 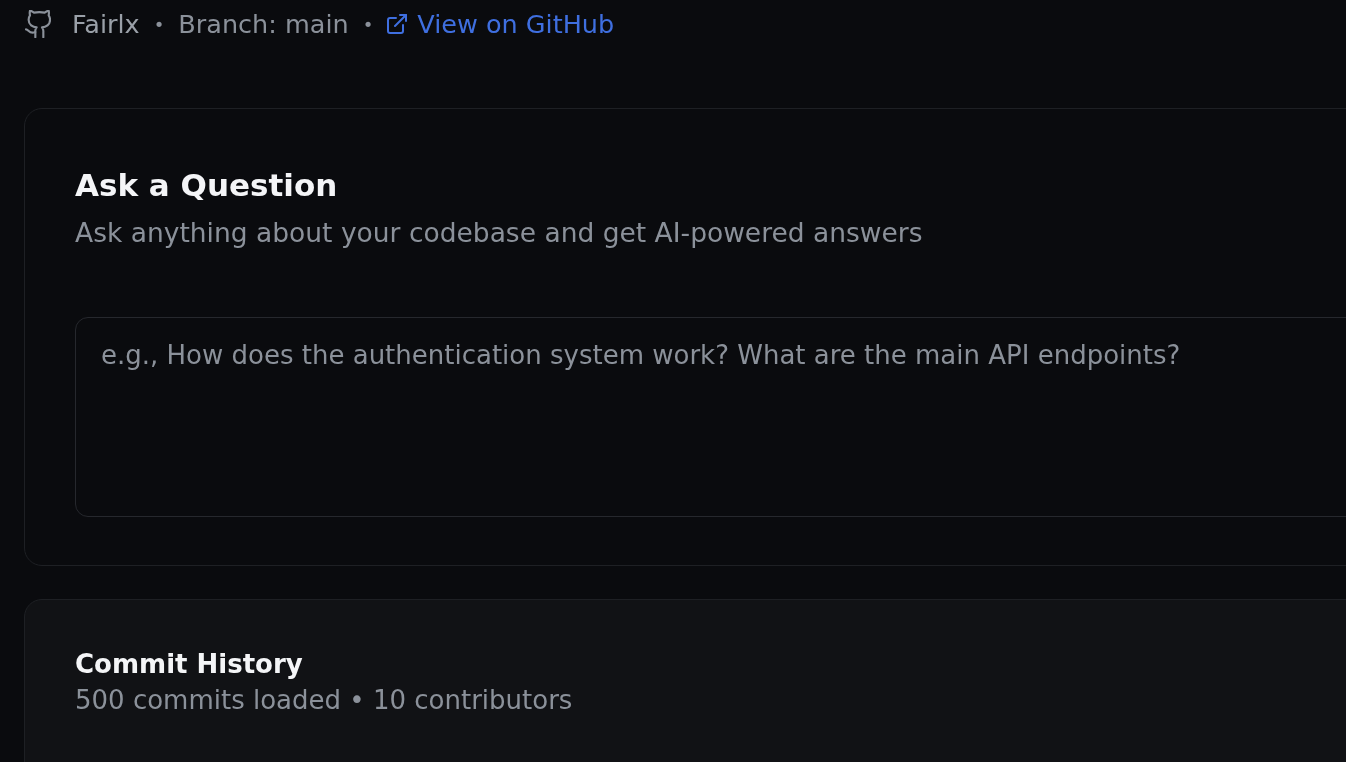 What do you see at coordinates (499, 233) in the screenshot?
I see `panel-subtitle: Ask anything about your codebase and get AI-powered answers` at bounding box center [499, 233].